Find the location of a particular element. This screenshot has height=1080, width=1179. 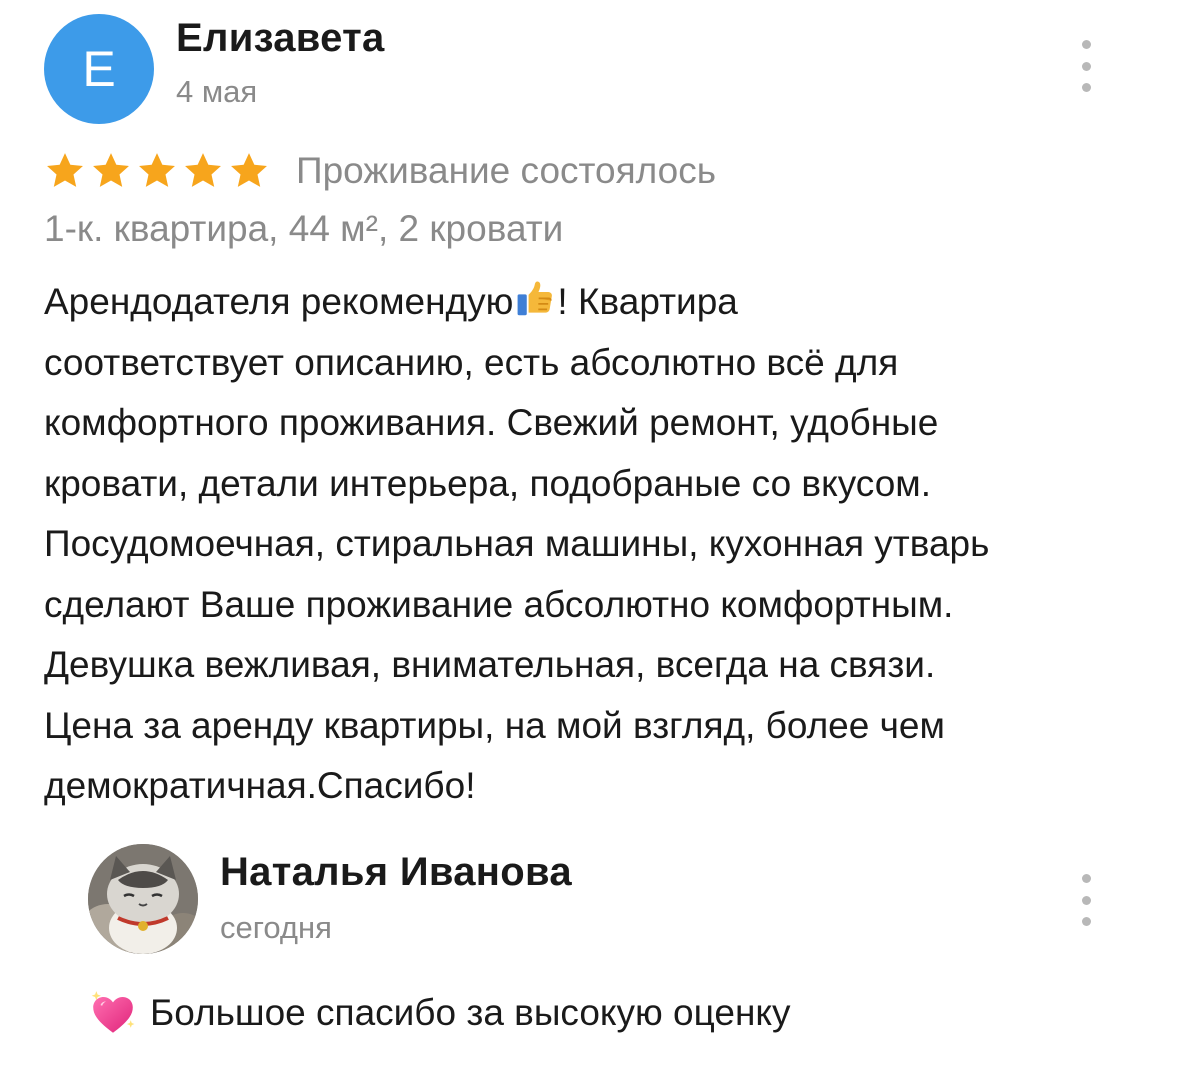

review-text-line: Арендодателя рекомендую ! Квартира is located at coordinates (599, 302).